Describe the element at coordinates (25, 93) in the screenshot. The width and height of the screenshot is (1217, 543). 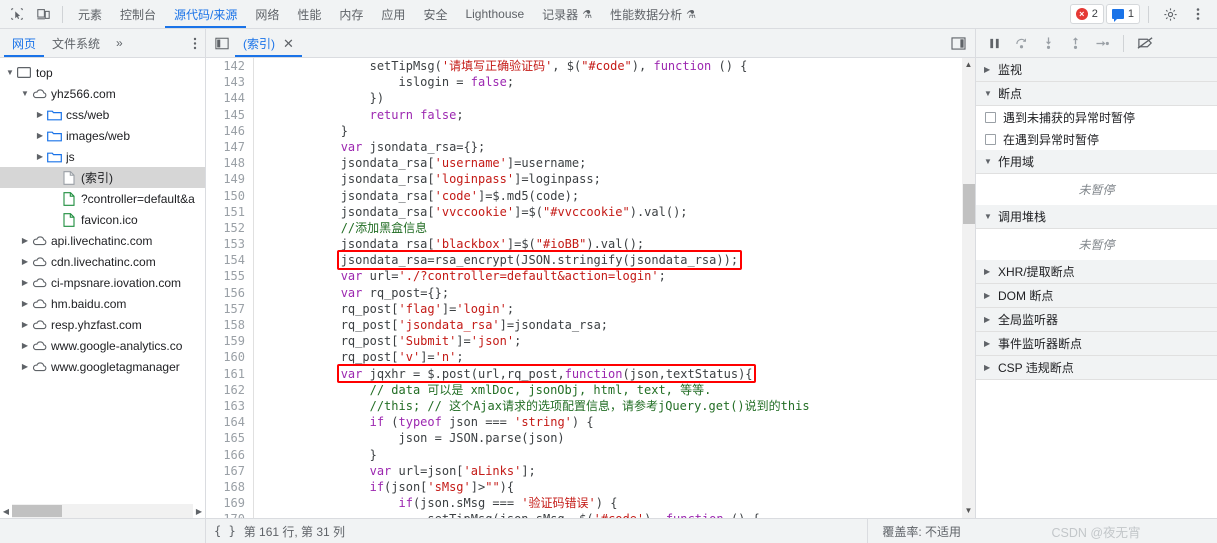
I see `chevron-down-icon: ▼` at that location.